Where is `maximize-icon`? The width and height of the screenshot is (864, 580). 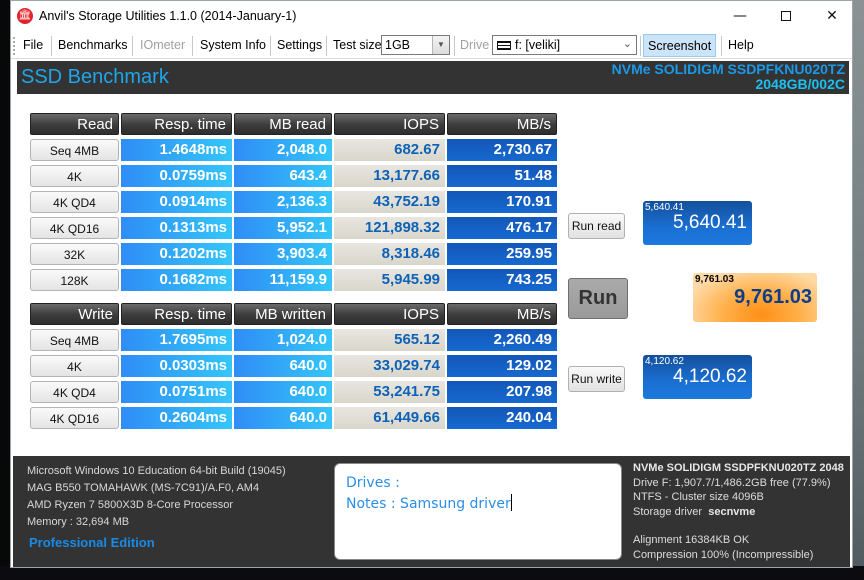
maximize-icon is located at coordinates (786, 16).